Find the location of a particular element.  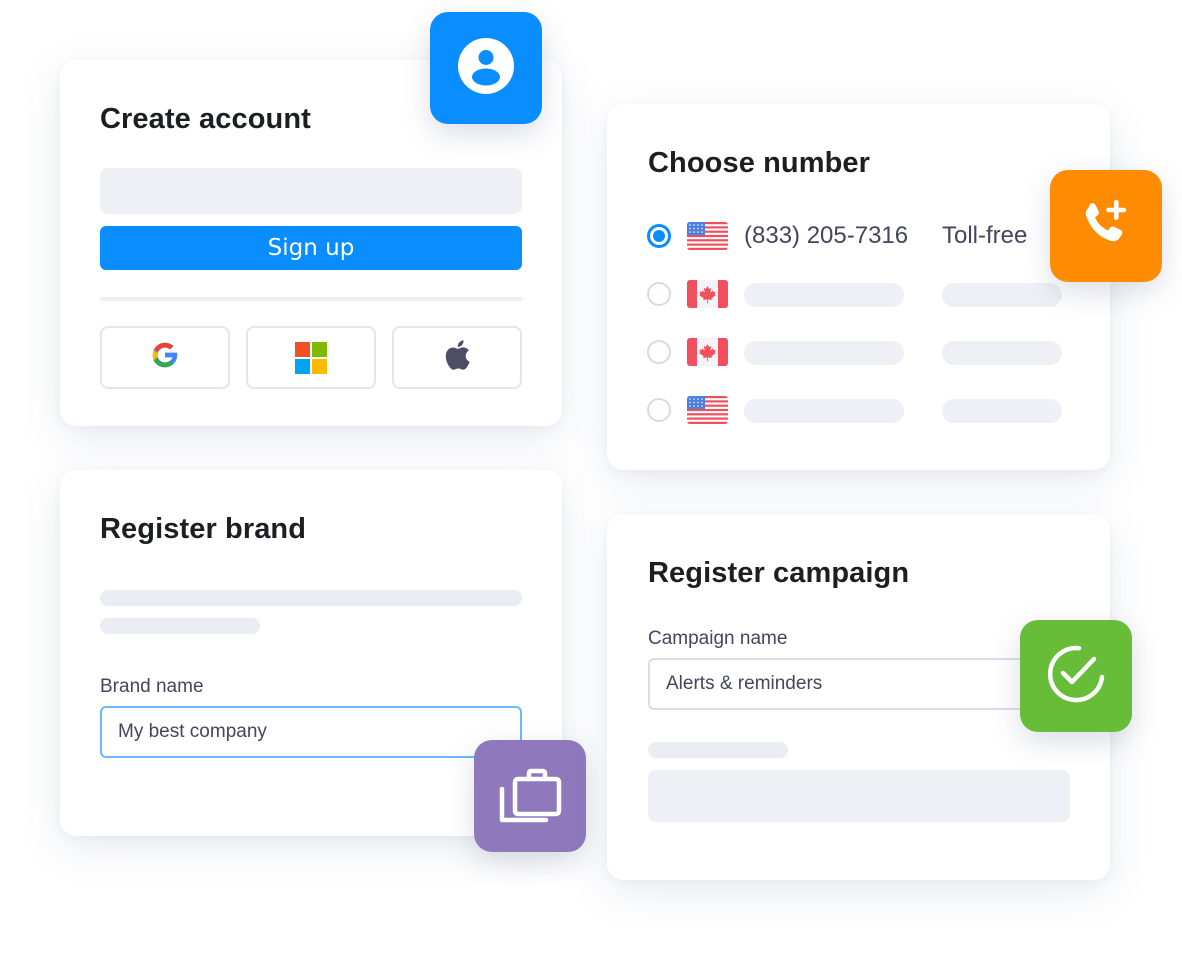

account-badge is located at coordinates (486, 68).